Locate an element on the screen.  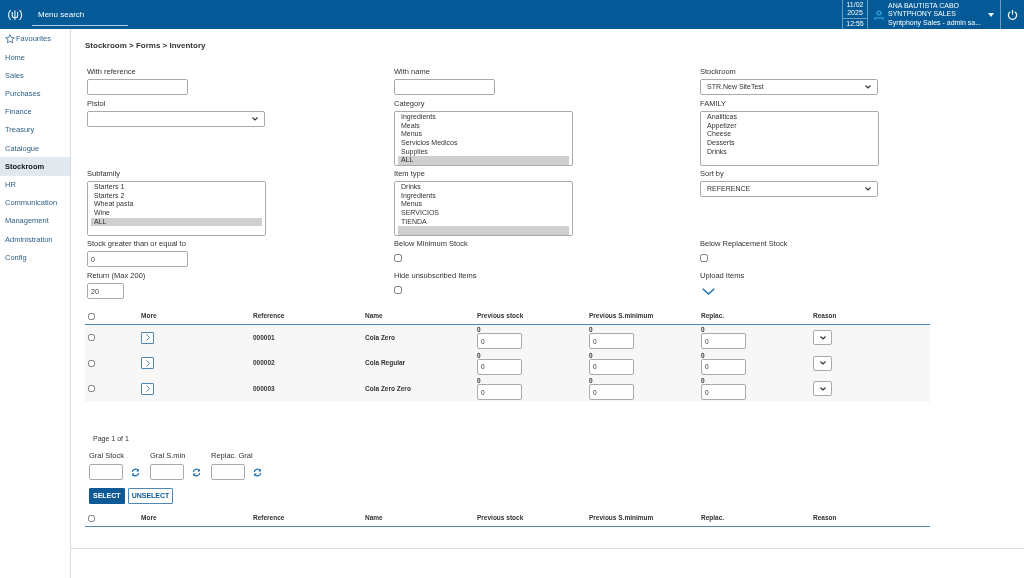
checkmark-icon is located at coordinates (708, 292).